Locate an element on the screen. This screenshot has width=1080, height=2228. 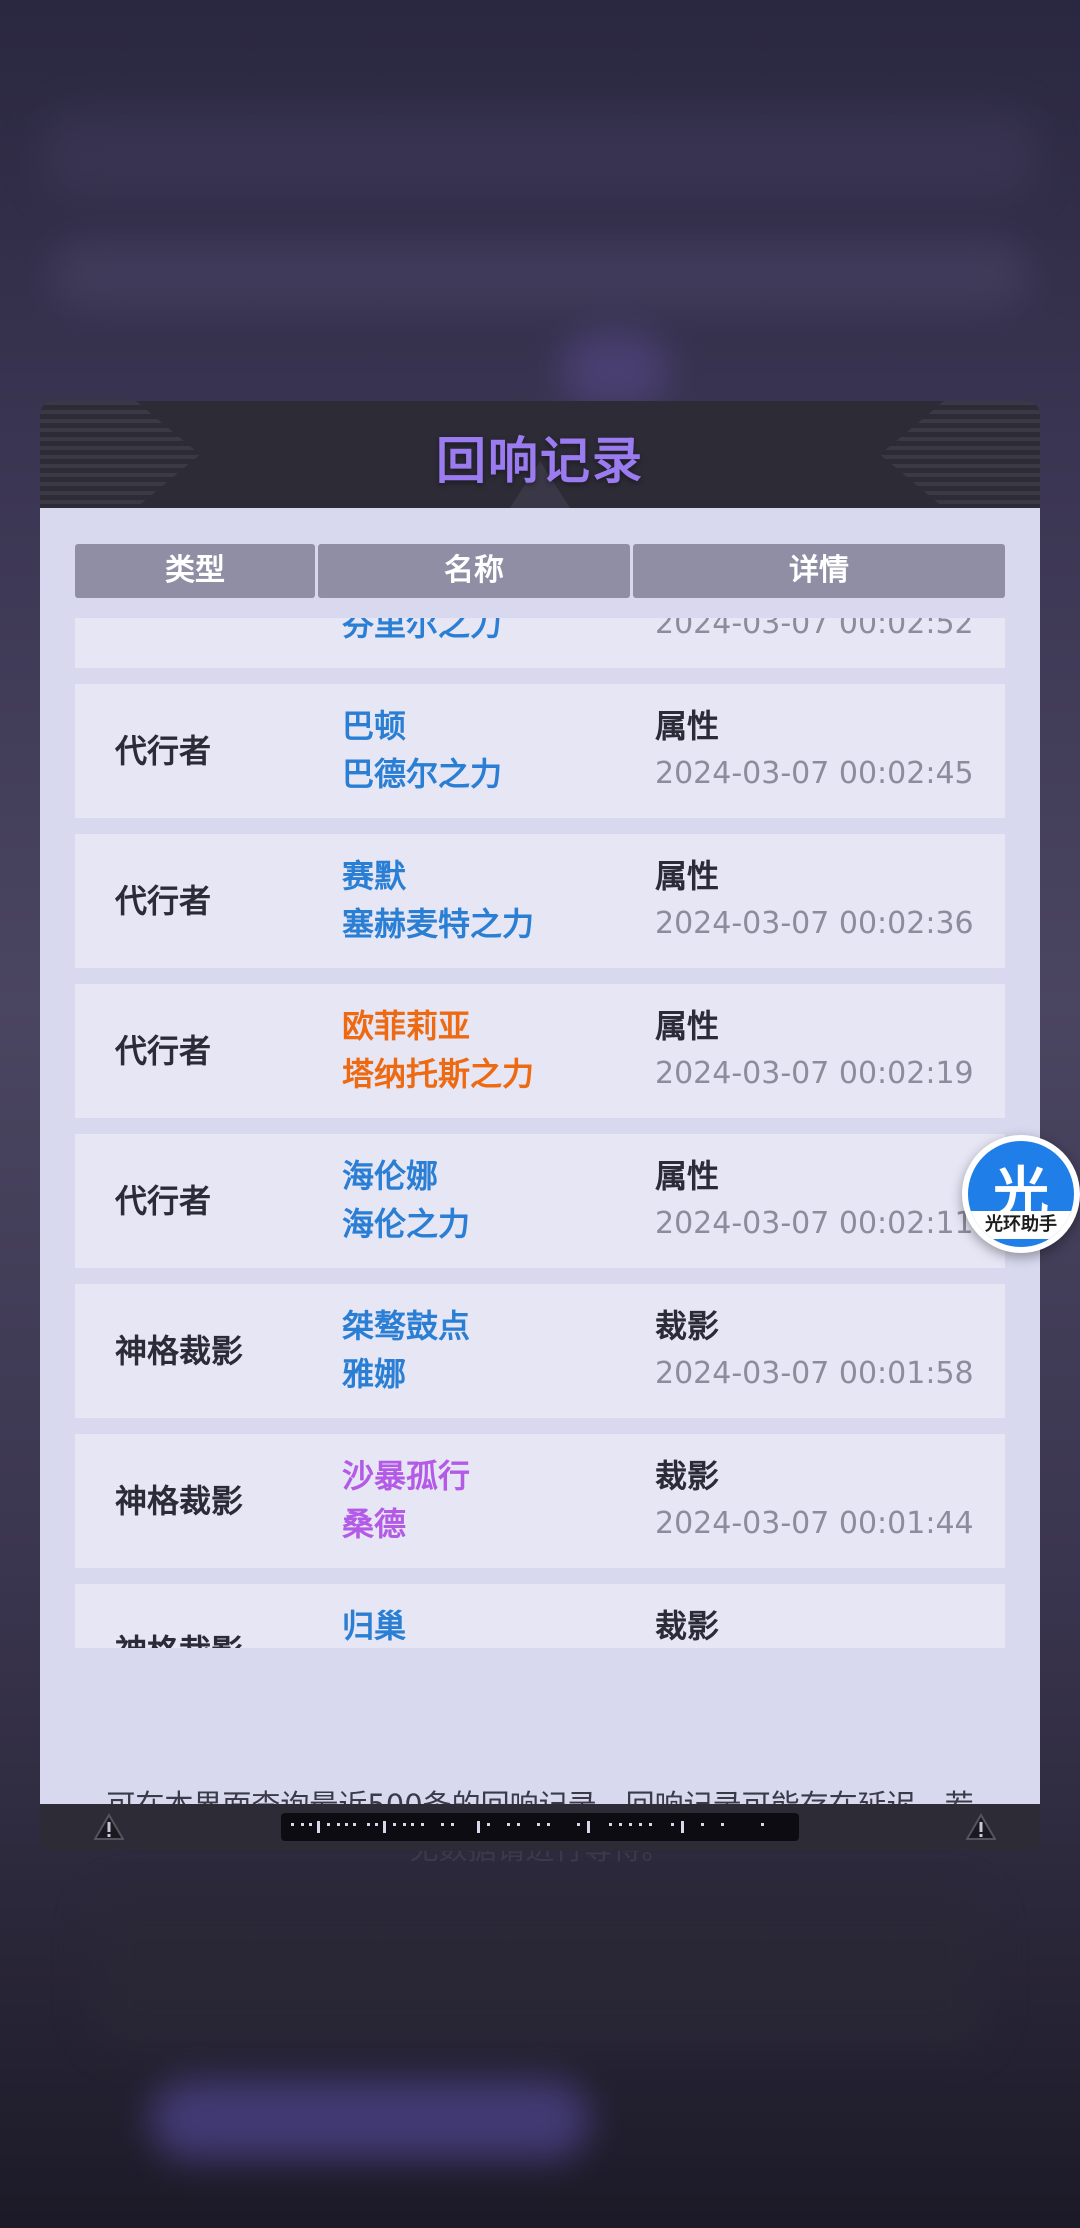
record-row: 代行者 巴顿巴德尔之力 属性 2024-03-07 00:02:45 is located at coordinates (540, 751).